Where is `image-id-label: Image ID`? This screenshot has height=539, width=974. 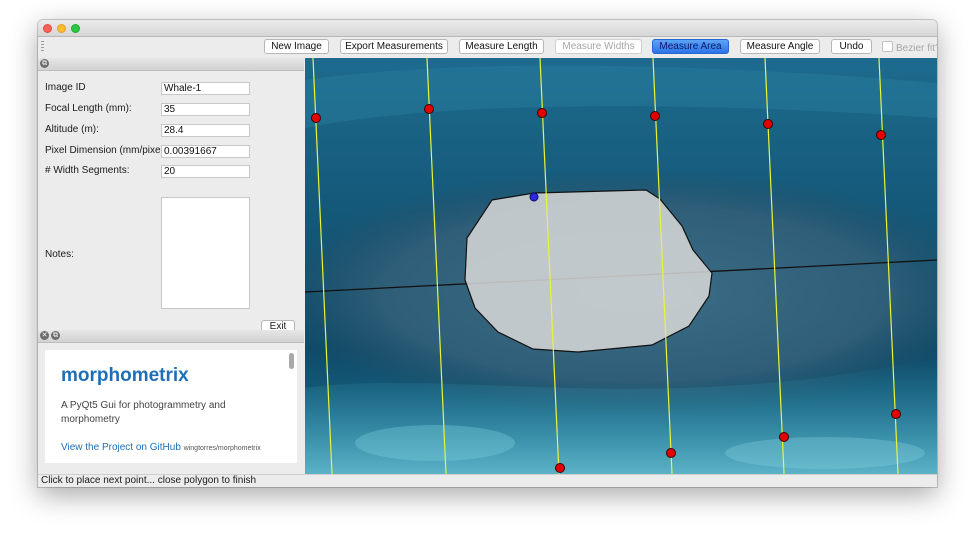 image-id-label: Image ID is located at coordinates (65, 87).